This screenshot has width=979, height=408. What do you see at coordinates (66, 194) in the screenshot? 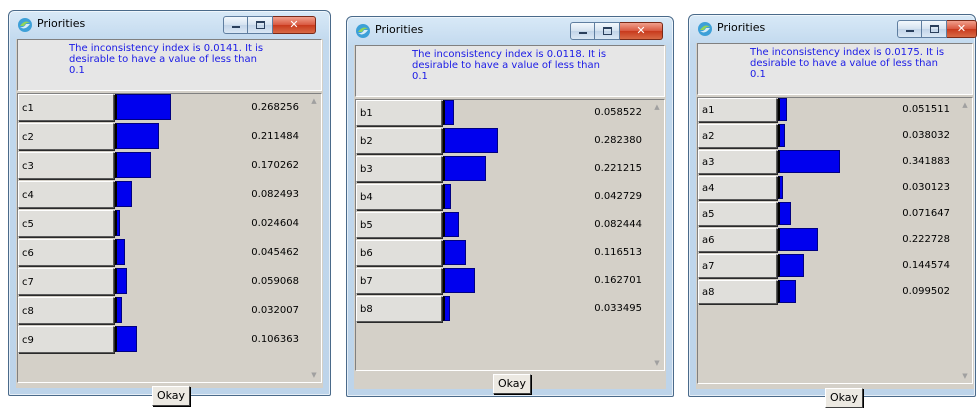
I see `priority-label: c4` at bounding box center [66, 194].